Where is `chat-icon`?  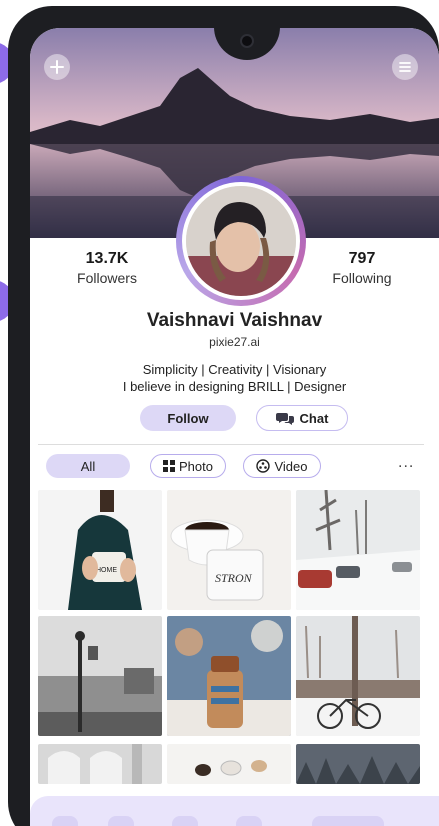
chat-icon is located at coordinates (284, 419).